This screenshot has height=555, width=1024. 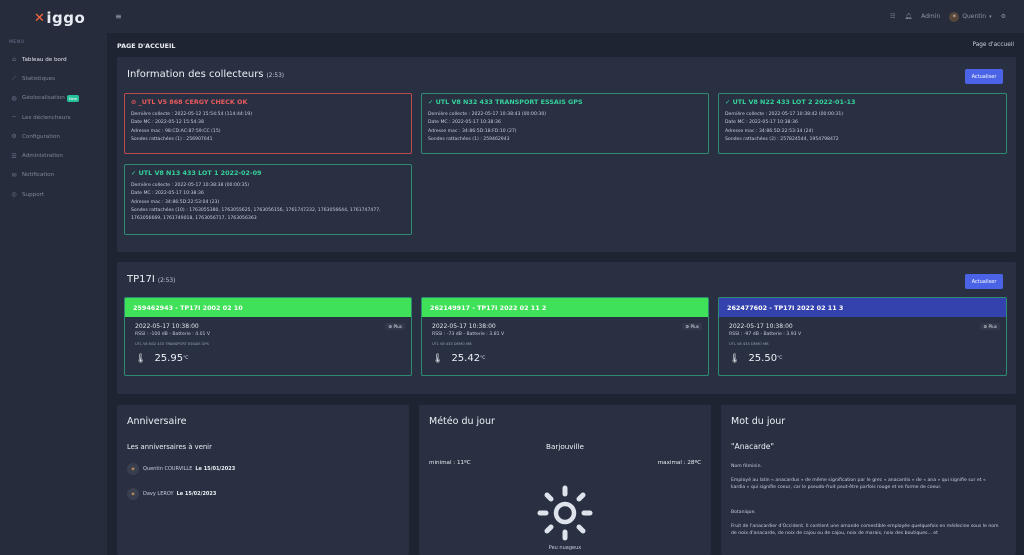 I want to click on birthday-item: ✶ Quentin COURVILLE Le 15/01/2023, so click(x=181, y=469).